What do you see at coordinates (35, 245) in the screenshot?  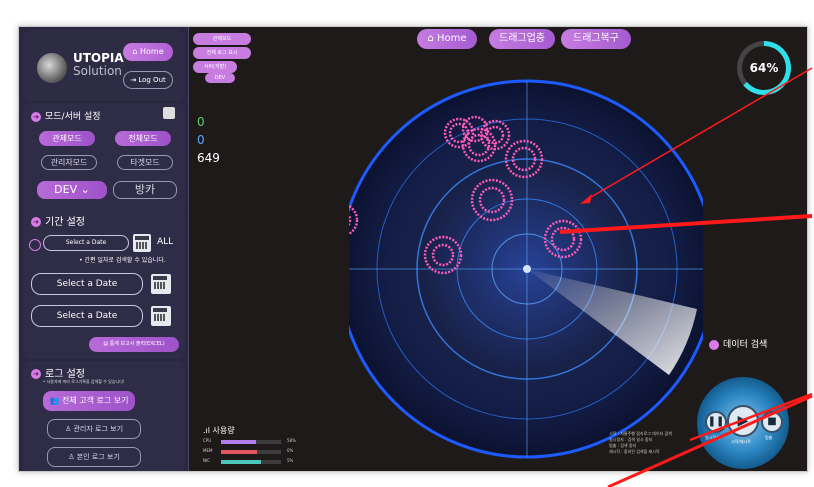 I see `search-icon` at bounding box center [35, 245].